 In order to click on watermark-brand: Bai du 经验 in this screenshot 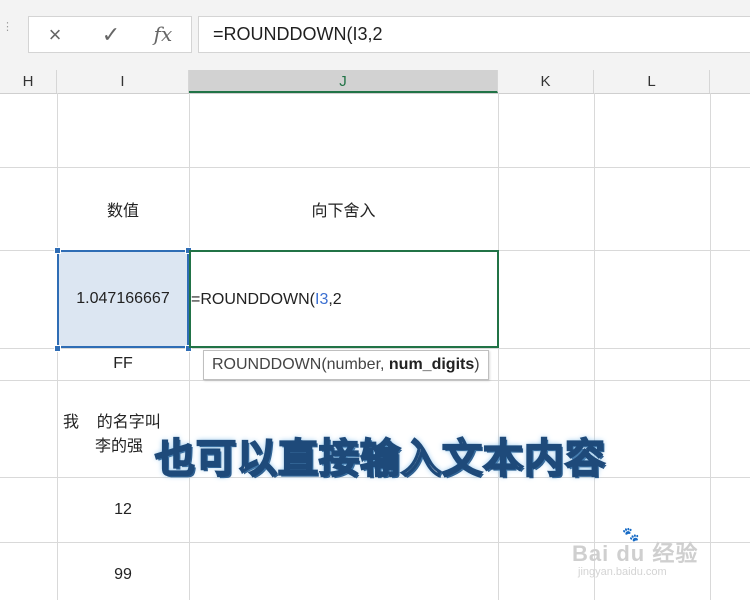, I will do `click(635, 553)`.